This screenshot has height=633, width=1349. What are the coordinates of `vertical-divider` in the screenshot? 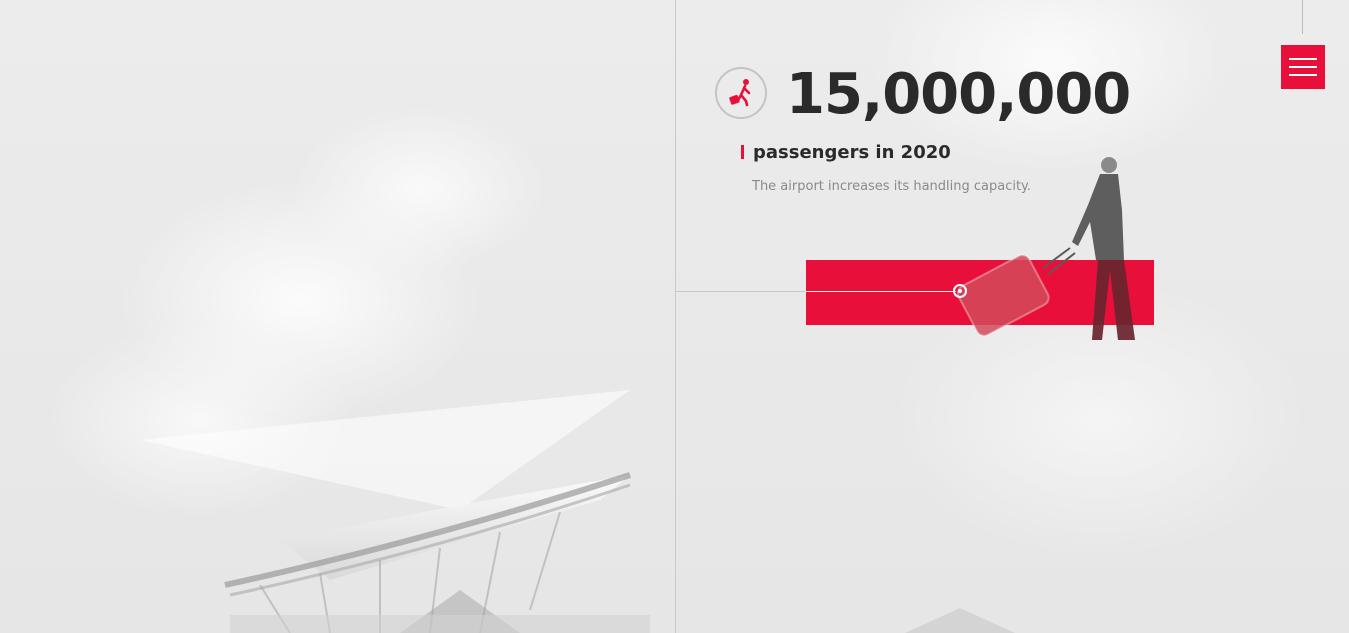 It's located at (675, 316).